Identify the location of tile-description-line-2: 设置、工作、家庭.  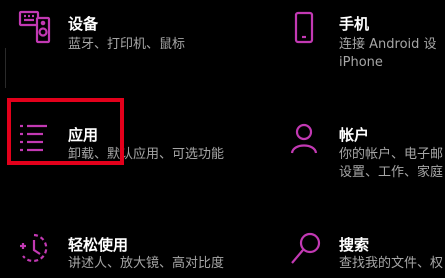
(391, 172).